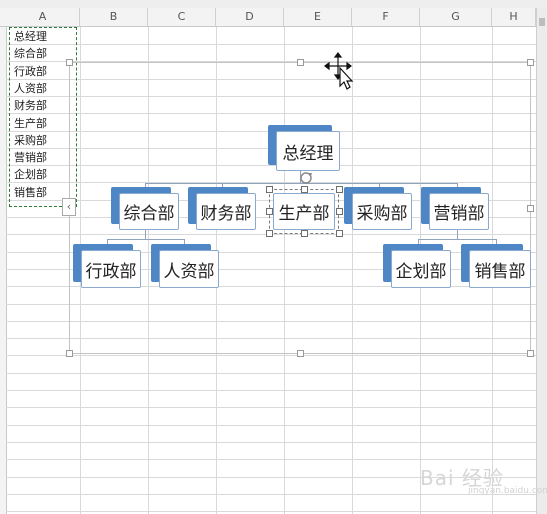 The height and width of the screenshot is (514, 547). Describe the element at coordinates (459, 211) in the screenshot. I see `org-node-label: 营销部` at that location.